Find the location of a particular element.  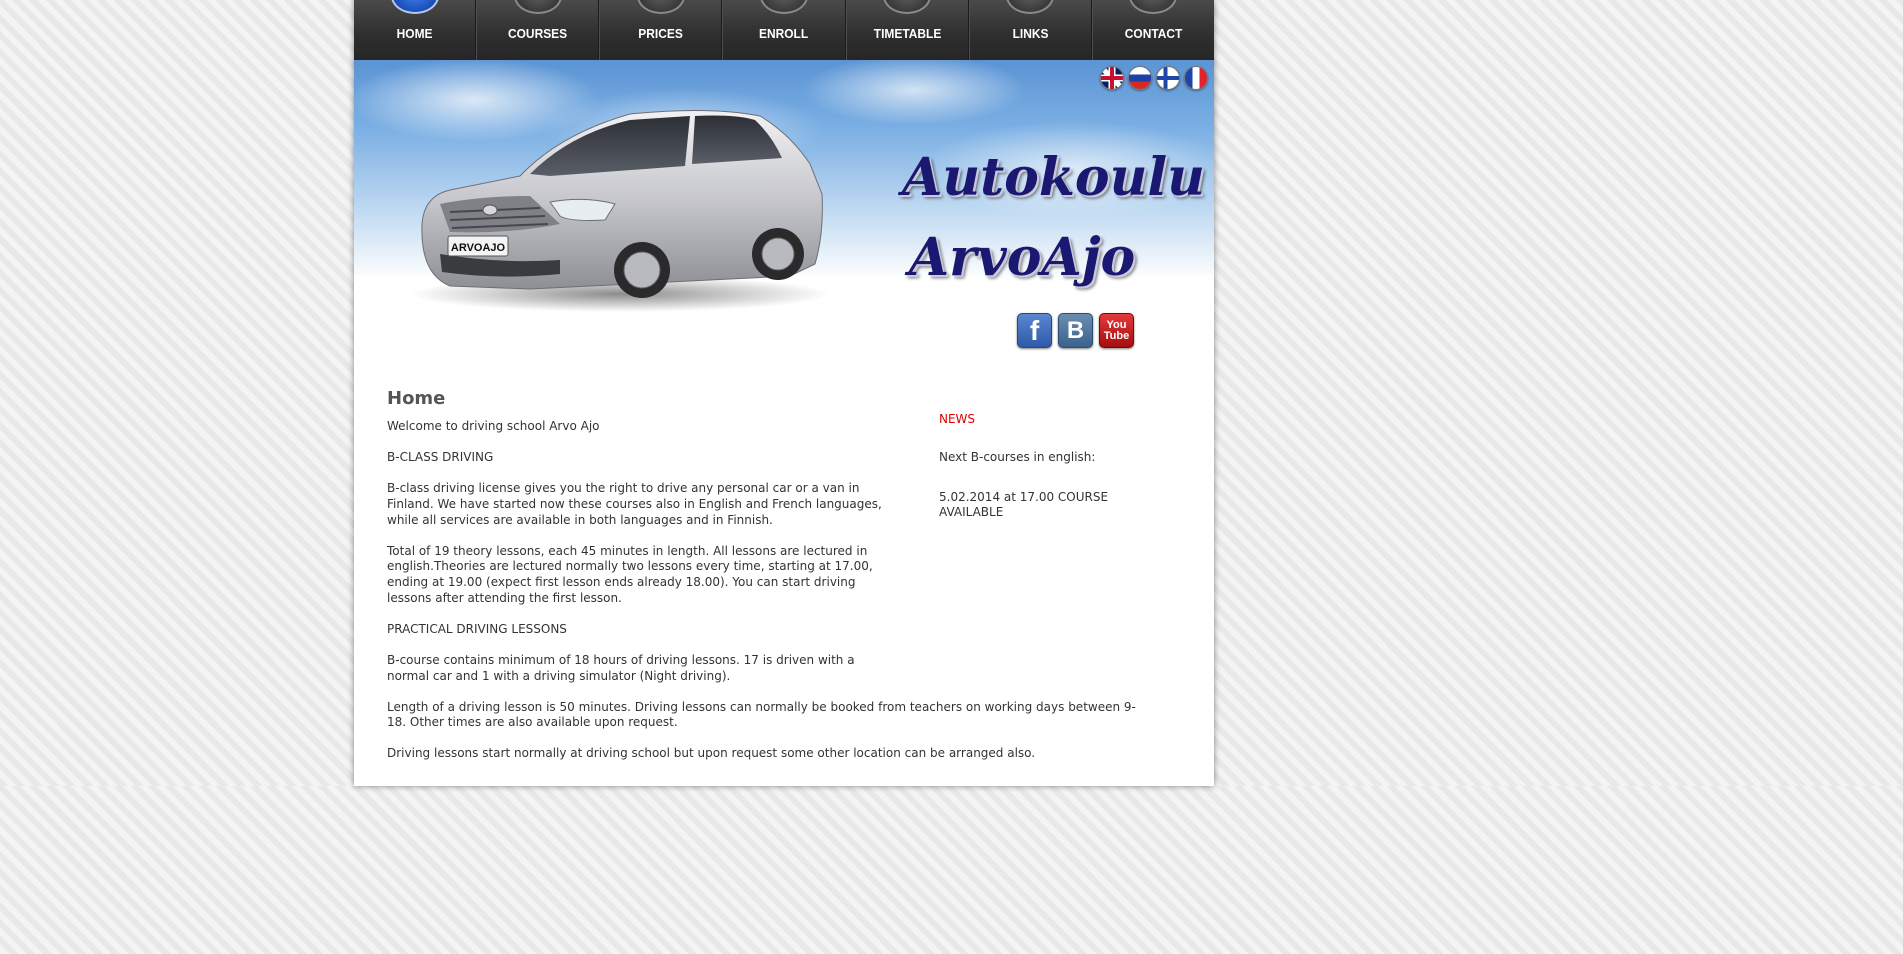

russian-flag-icon is located at coordinates (1140, 78).